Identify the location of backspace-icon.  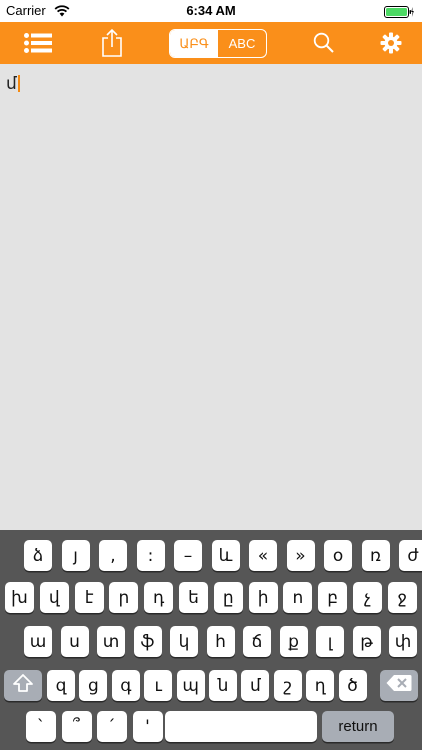
(399, 685).